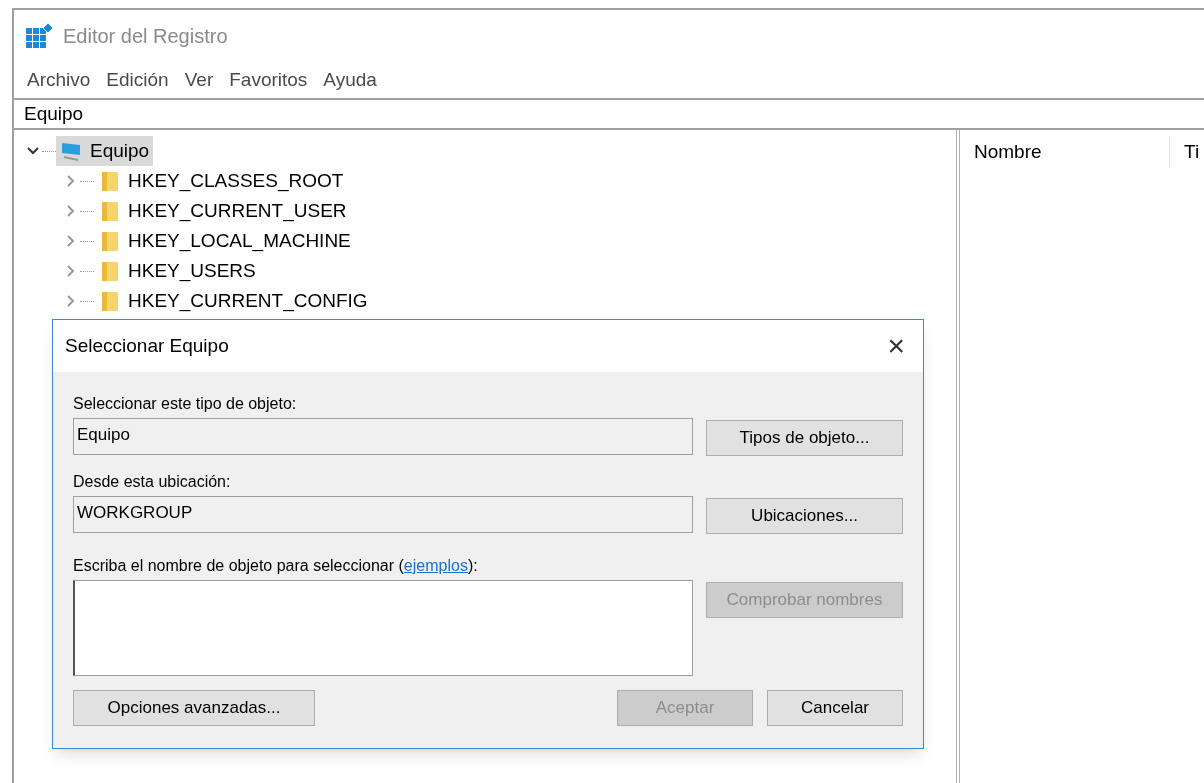 The height and width of the screenshot is (783, 1204). Describe the element at coordinates (276, 566) in the screenshot. I see `field-label: Escriba el nombre de objeto para seleccionar (ejemplos):` at that location.